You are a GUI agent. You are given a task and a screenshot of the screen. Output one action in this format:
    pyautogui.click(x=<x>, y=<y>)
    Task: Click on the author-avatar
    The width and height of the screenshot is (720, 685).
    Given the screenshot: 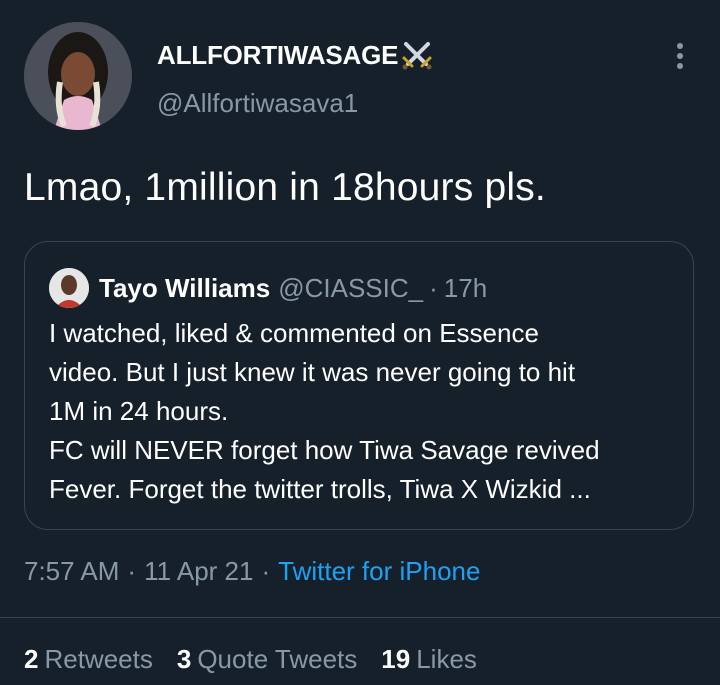 What is the action you would take?
    pyautogui.click(x=78, y=76)
    